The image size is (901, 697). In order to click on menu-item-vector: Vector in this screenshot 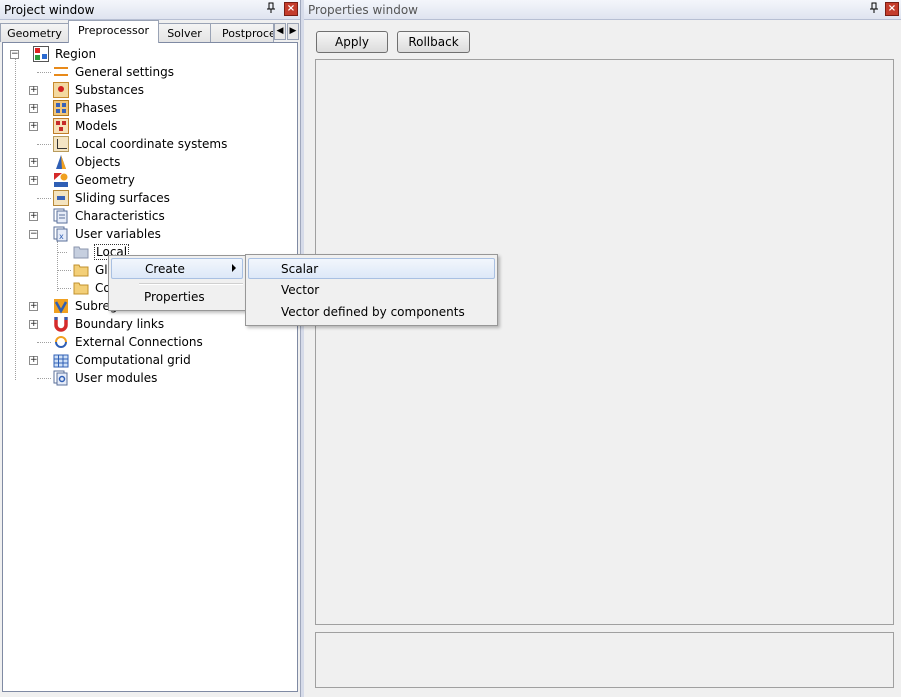, I will do `click(371, 290)`.